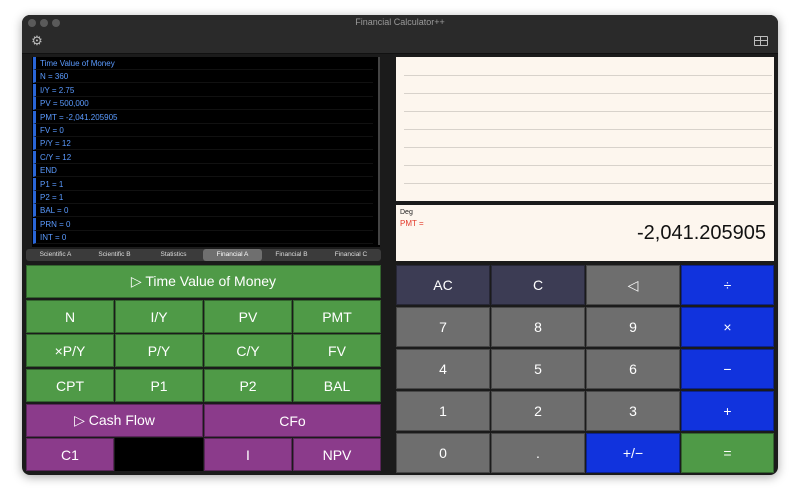 The image size is (800, 500). Describe the element at coordinates (114, 255) in the screenshot. I see `tab-scientific-b: Scientific B` at that location.